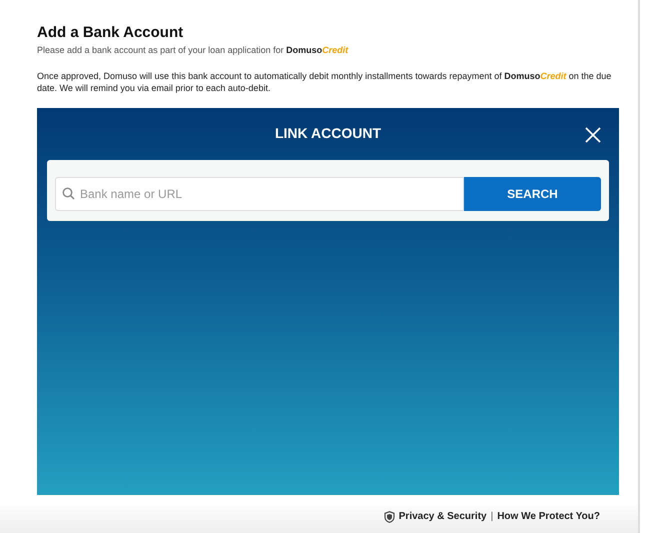  Describe the element at coordinates (324, 82) in the screenshot. I see `description-text: Once approved, Domuso will use this bank account to automatically debit monthly installments towards repayment of DomusoCredit on the due date. We will remind you via email prior to each auto-debit.` at that location.